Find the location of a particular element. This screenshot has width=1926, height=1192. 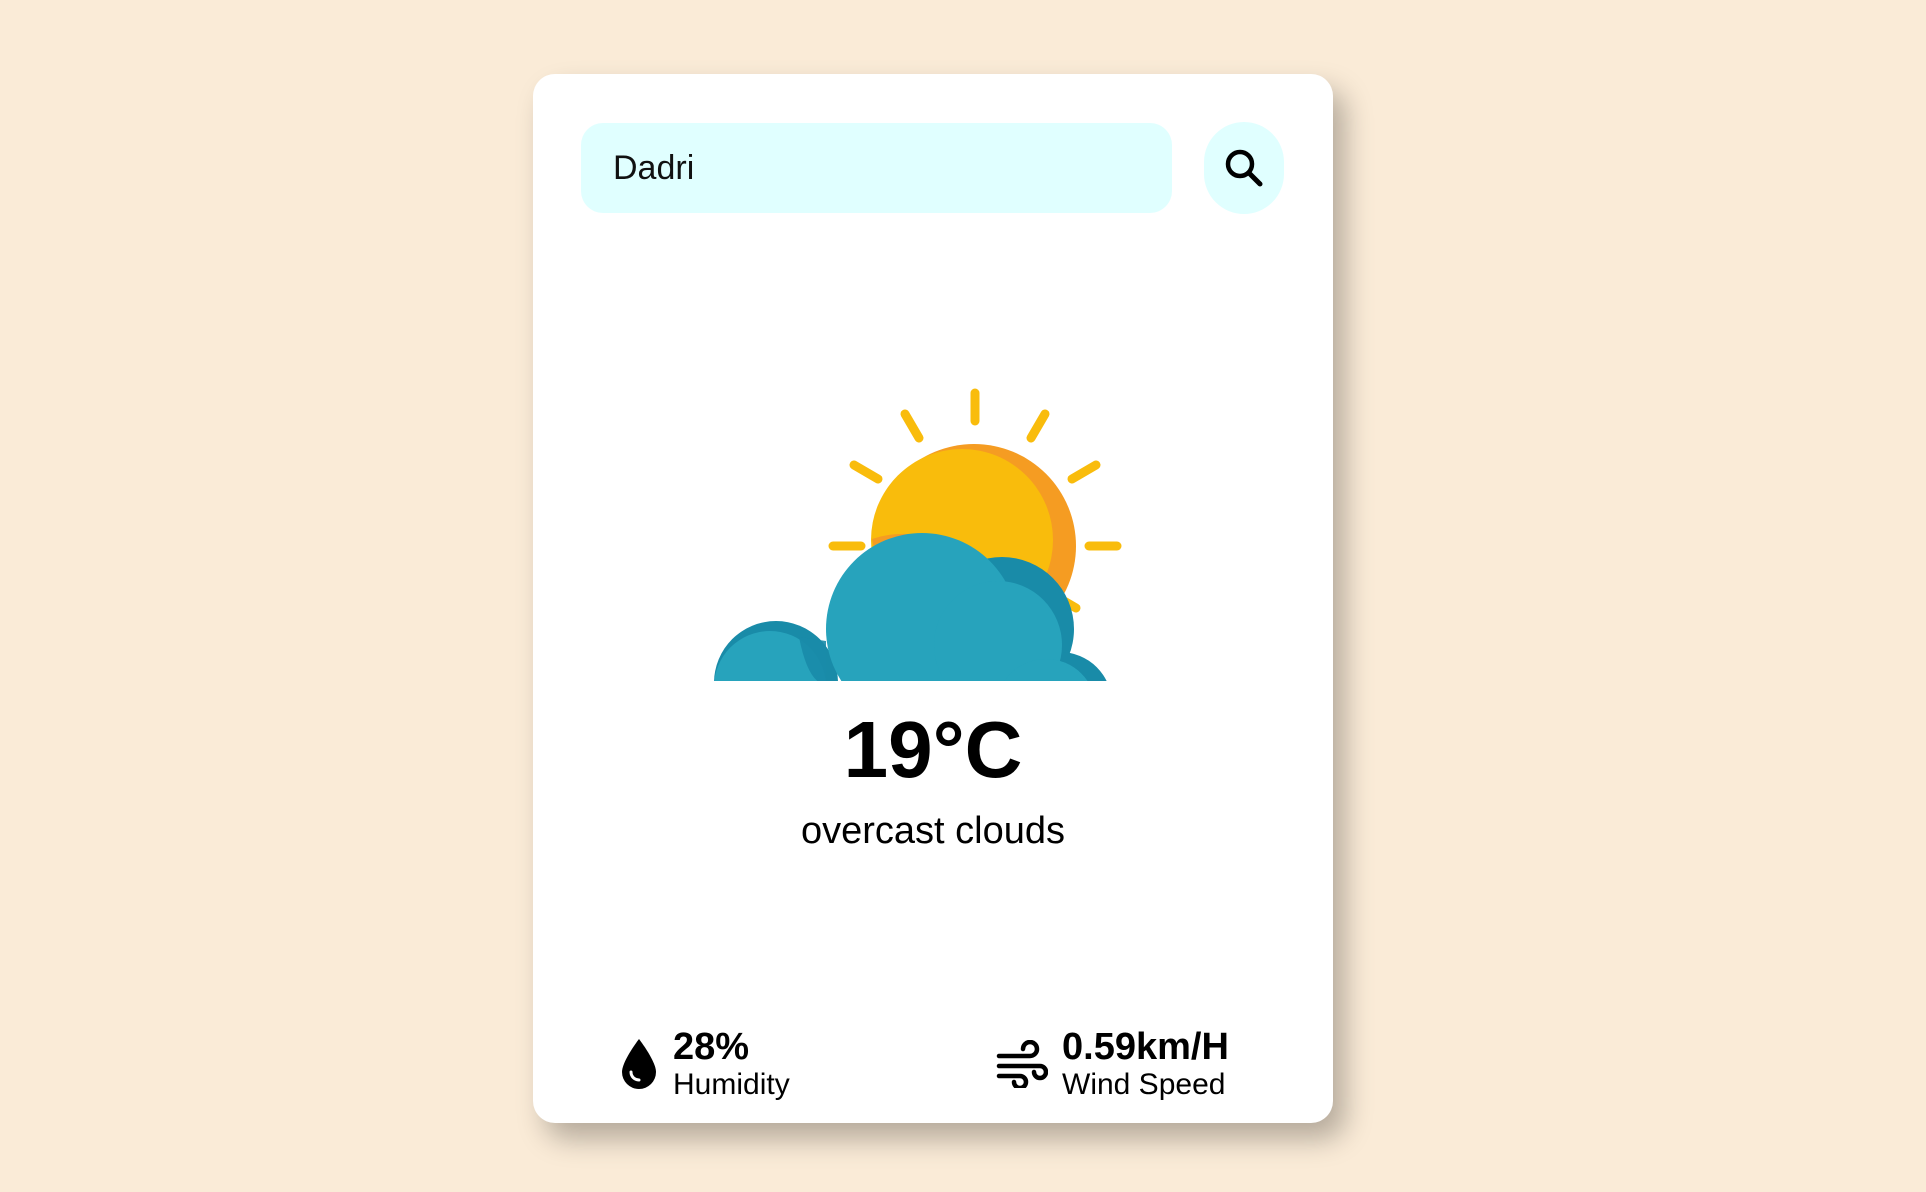

search-box is located at coordinates (876, 168).